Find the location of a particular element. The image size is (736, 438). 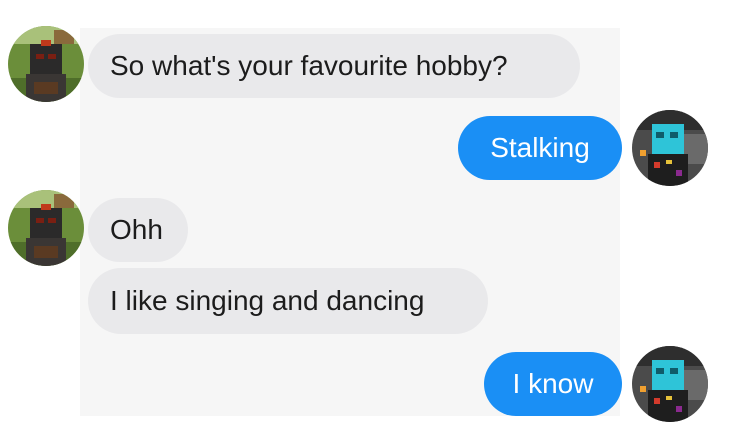

message-text: I like singing and dancing is located at coordinates (267, 300).